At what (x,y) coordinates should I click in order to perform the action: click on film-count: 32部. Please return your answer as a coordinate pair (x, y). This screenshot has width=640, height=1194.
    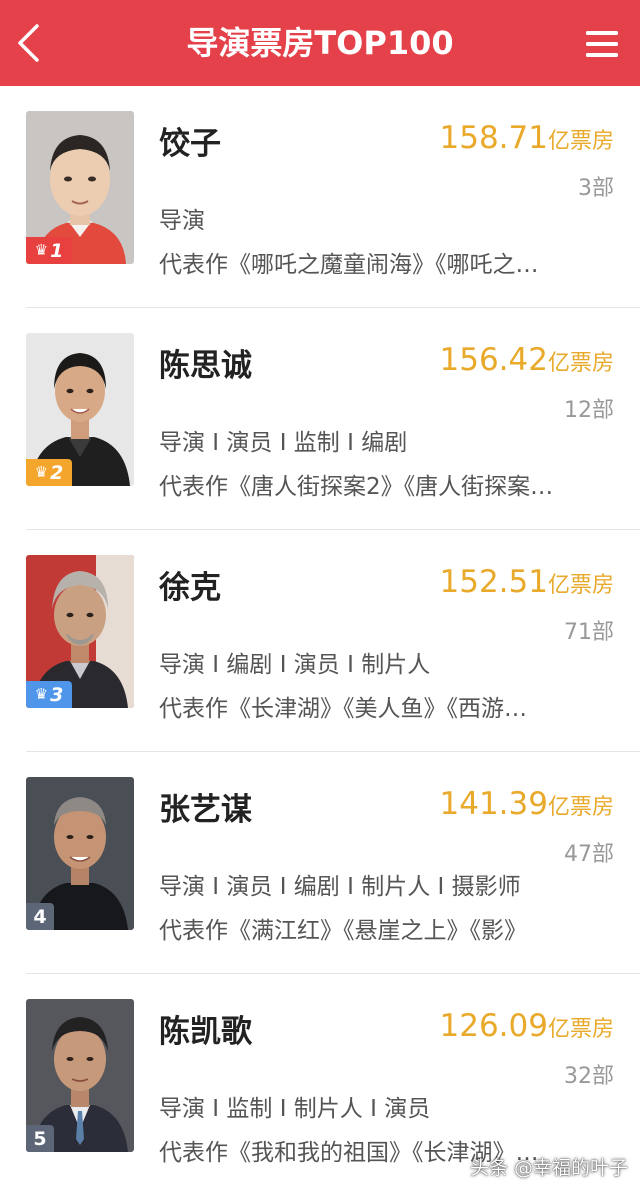
    Looking at the image, I should click on (589, 1076).